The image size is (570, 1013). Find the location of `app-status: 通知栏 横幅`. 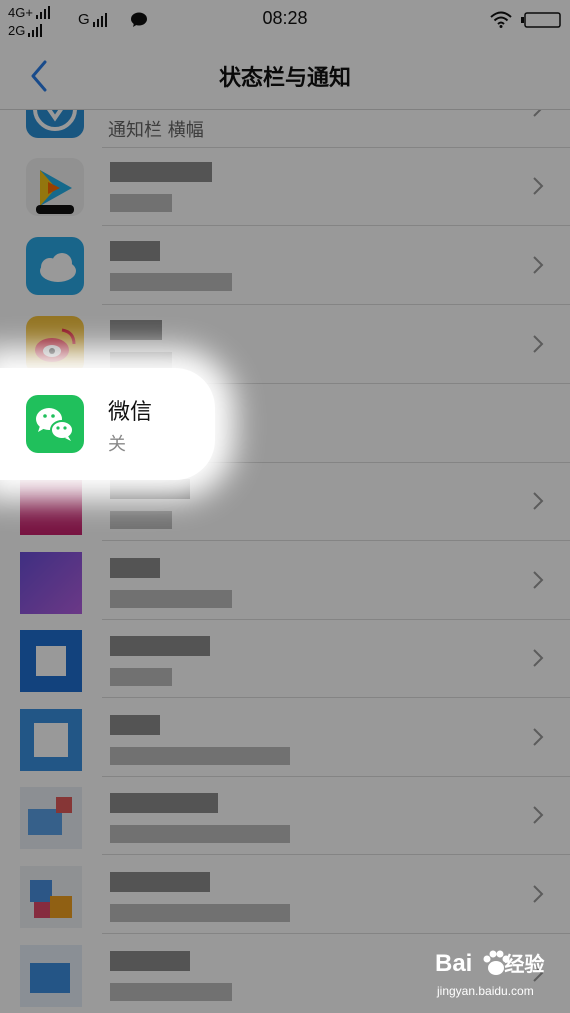

app-status: 通知栏 横幅 is located at coordinates (156, 130).